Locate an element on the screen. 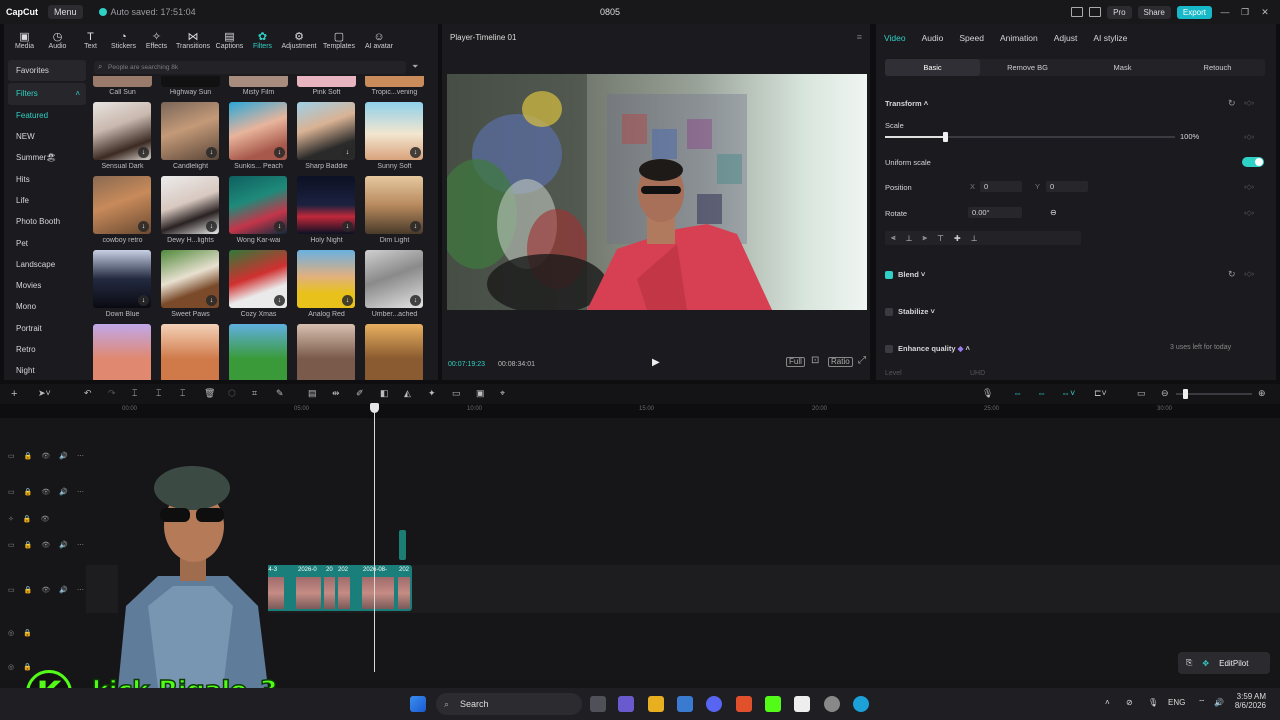 This screenshot has height=720, width=1280. image-icon: ▣ is located at coordinates (480, 393).